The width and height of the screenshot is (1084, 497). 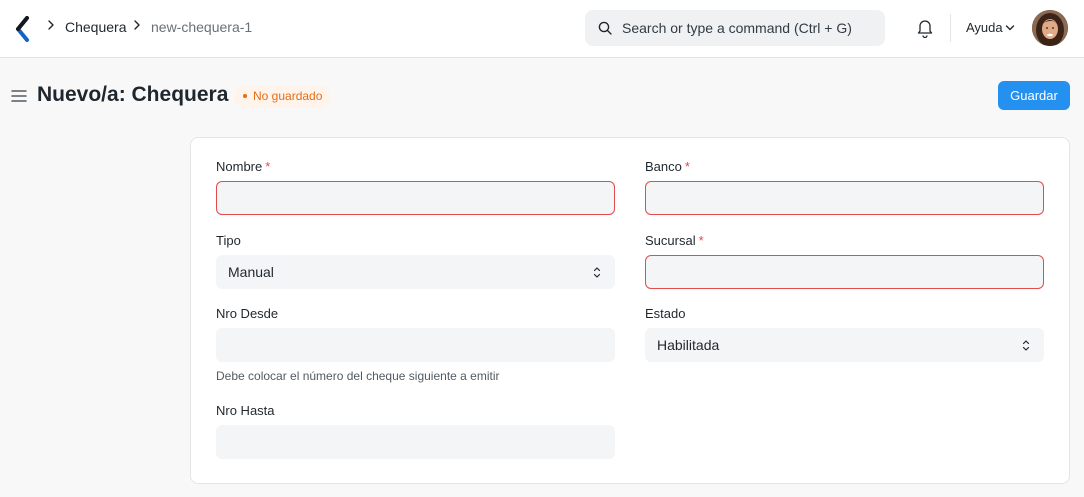 I want to click on nro-desde-label: Nro Desde, so click(x=247, y=313).